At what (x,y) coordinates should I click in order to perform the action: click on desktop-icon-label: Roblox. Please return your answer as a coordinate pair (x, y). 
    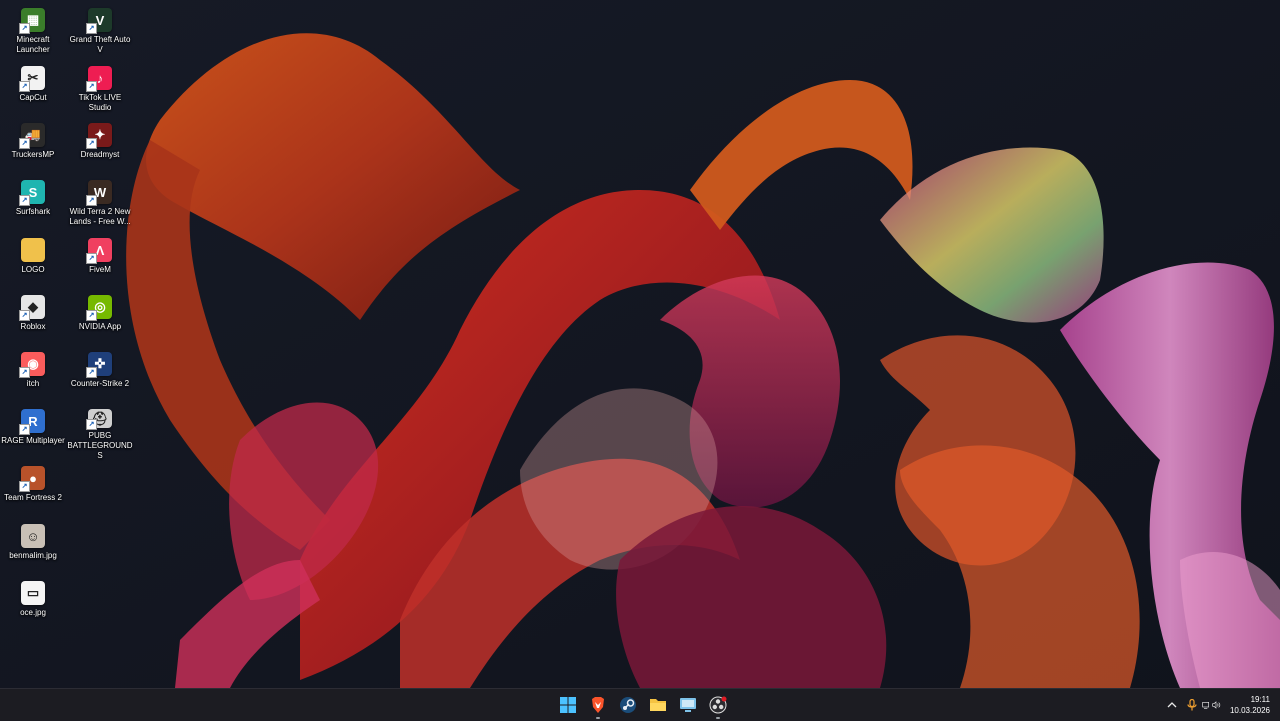
    Looking at the image, I should click on (33, 326).